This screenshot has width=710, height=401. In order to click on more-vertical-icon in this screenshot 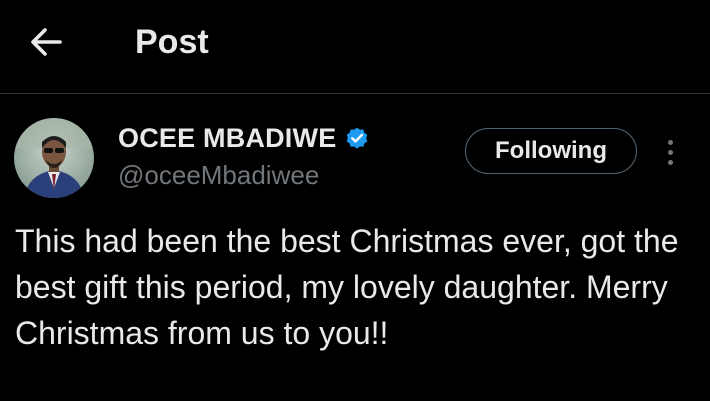, I will do `click(670, 142)`.